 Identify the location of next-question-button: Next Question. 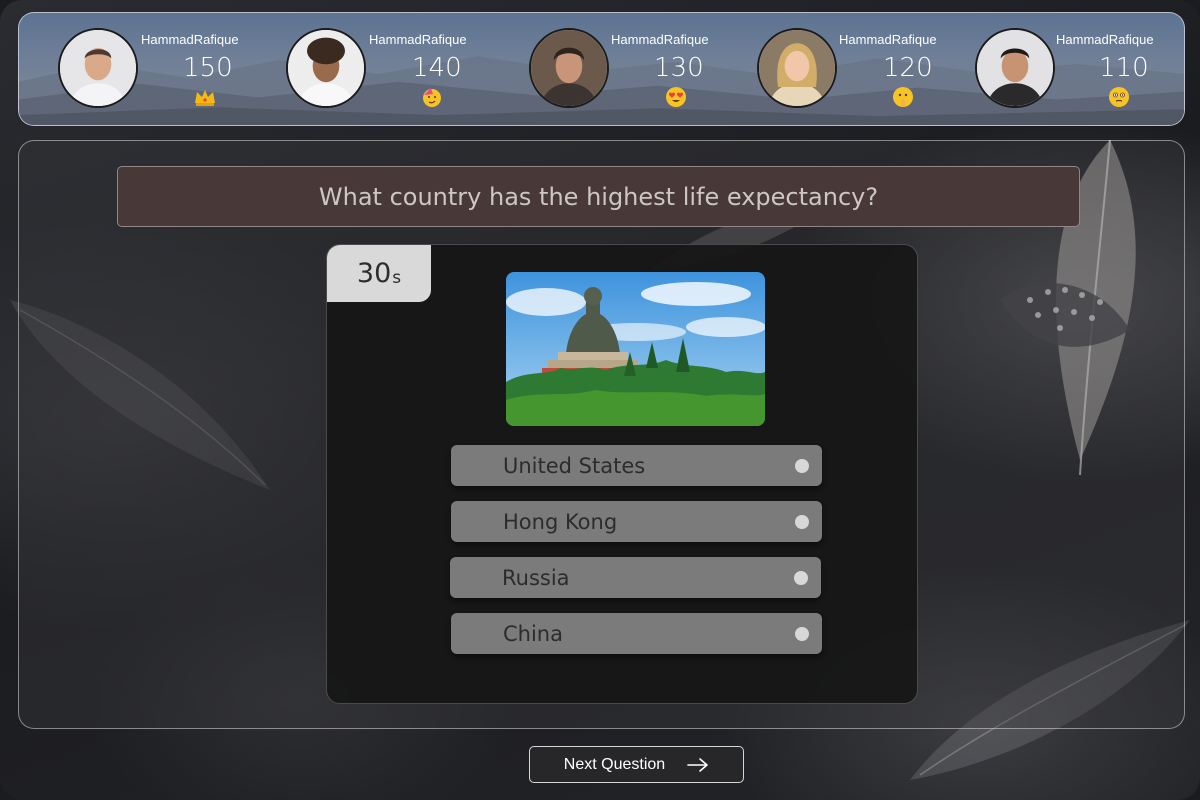
(636, 764).